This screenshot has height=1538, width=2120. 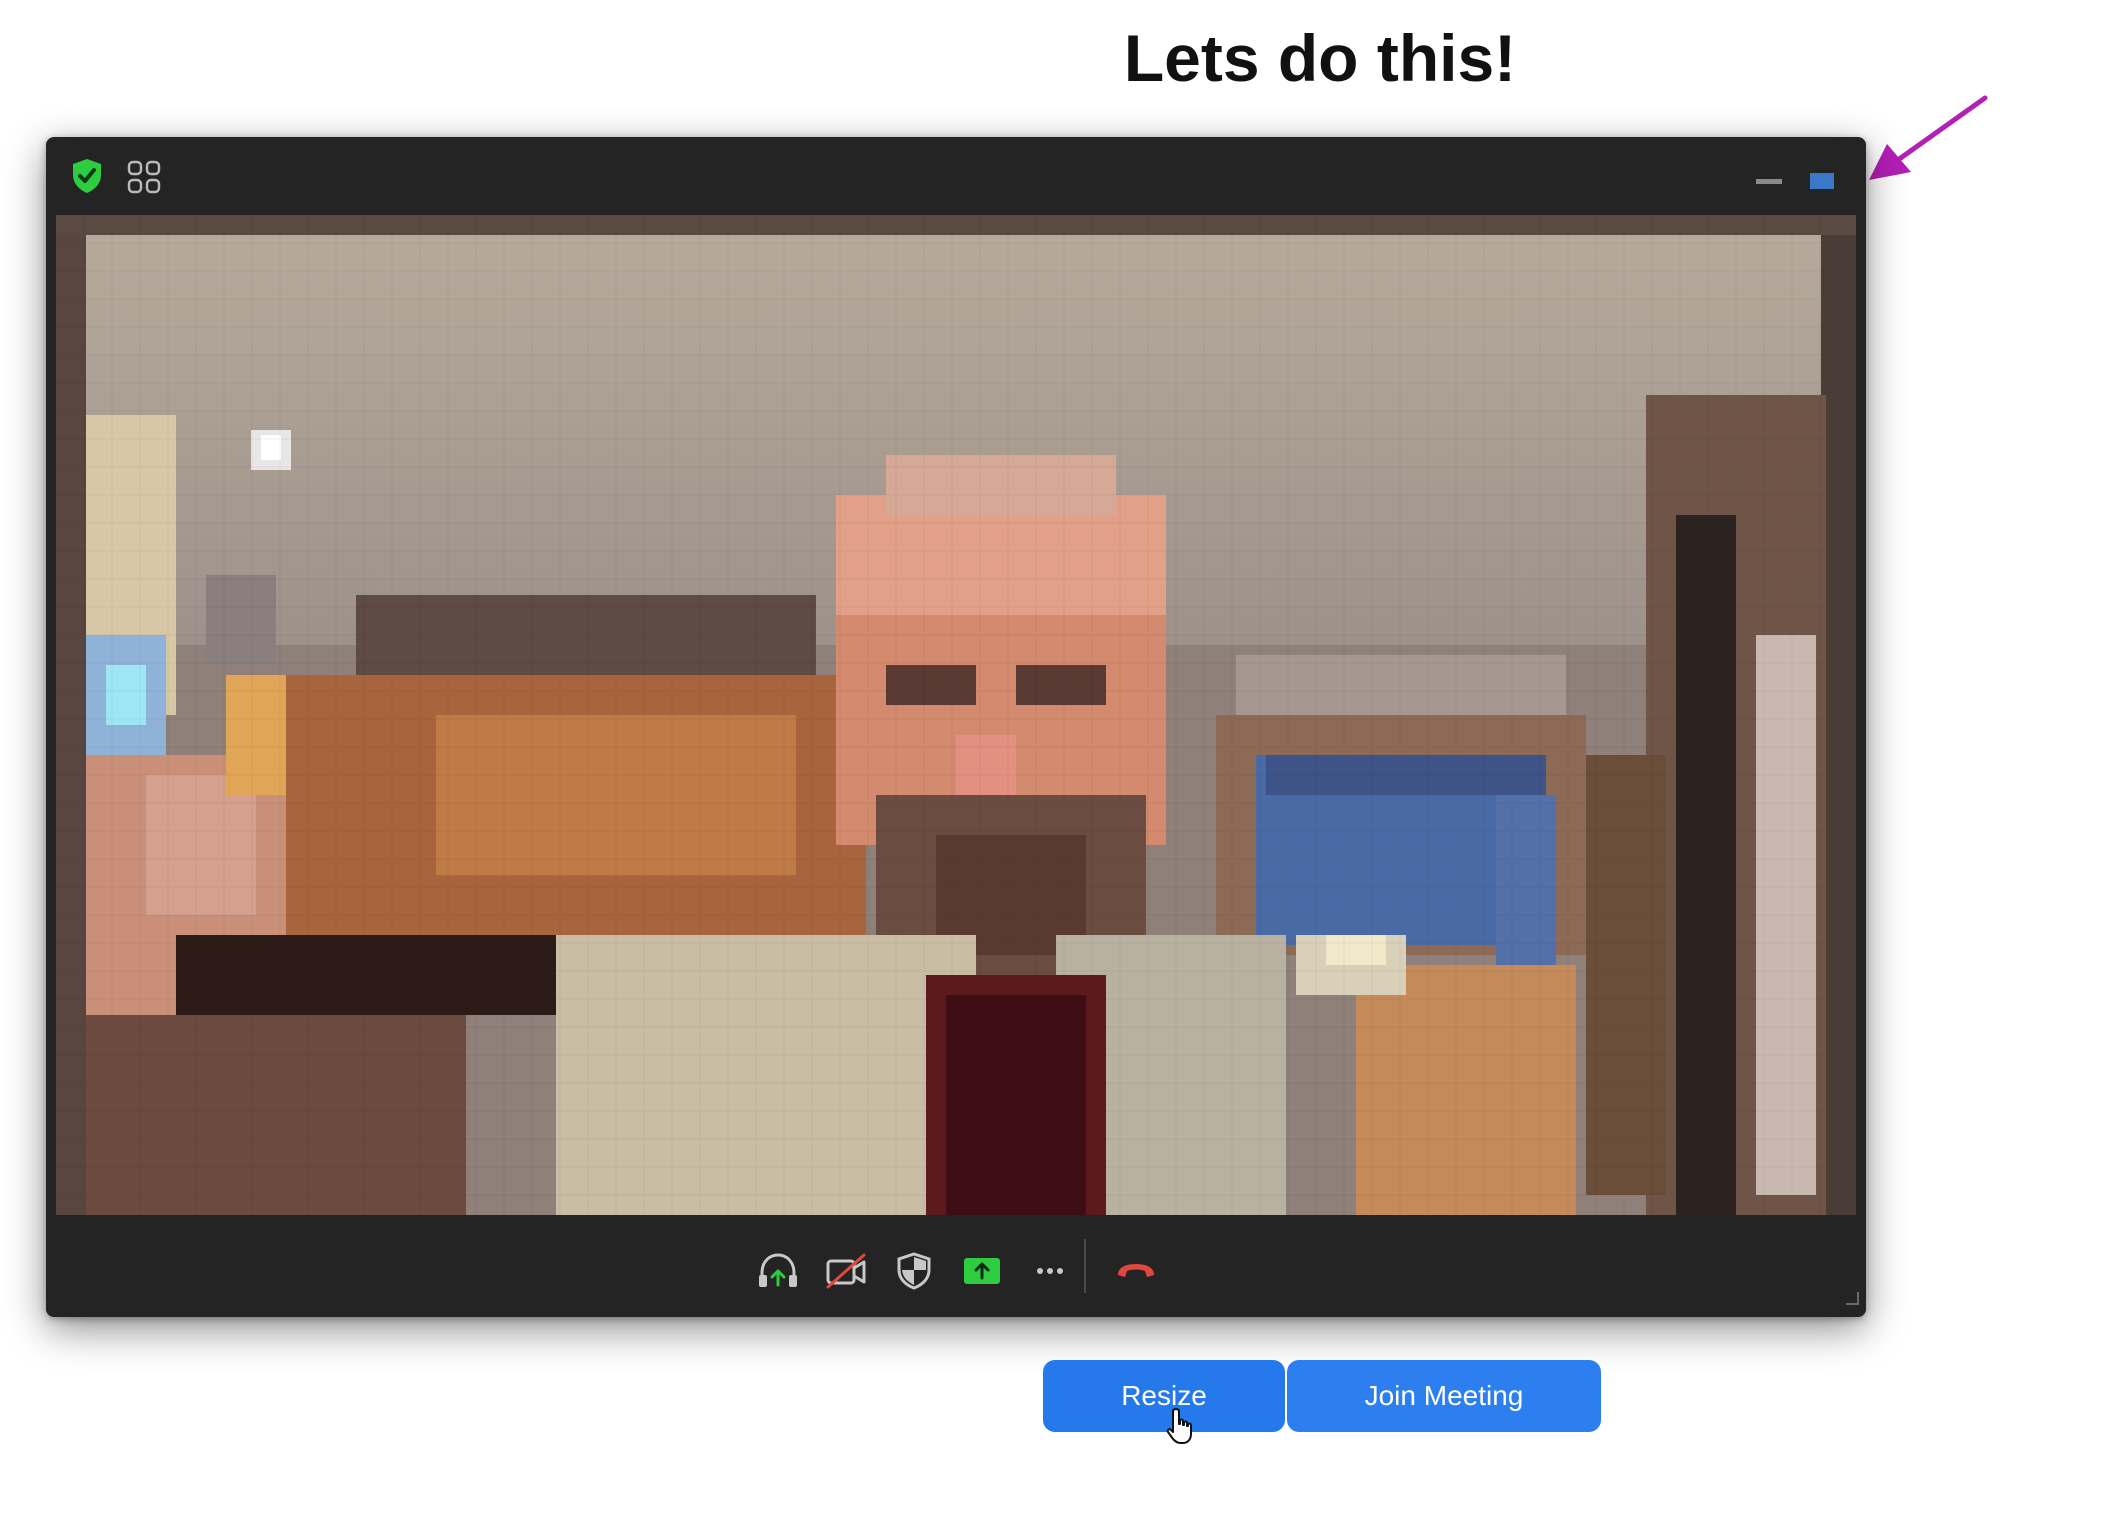 I want to click on share-screen-icon, so click(x=982, y=1271).